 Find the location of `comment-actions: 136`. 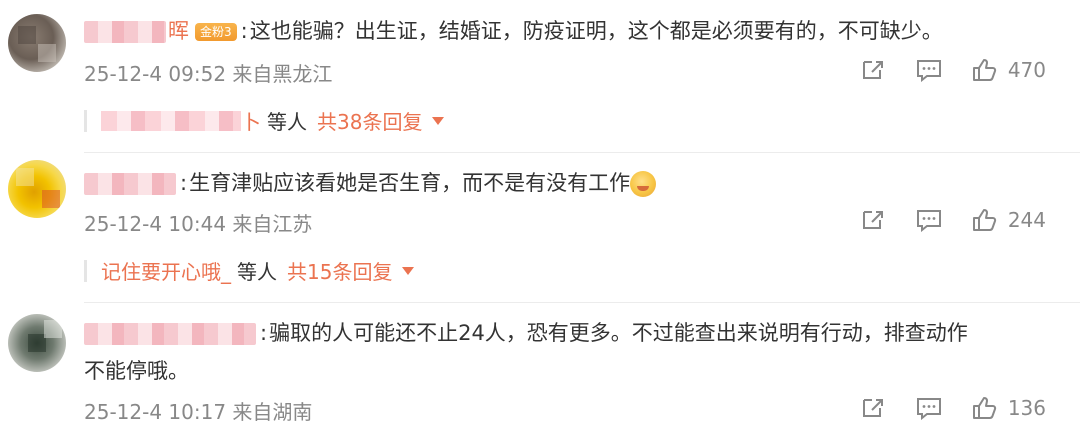

comment-actions: 136 is located at coordinates (938, 408).